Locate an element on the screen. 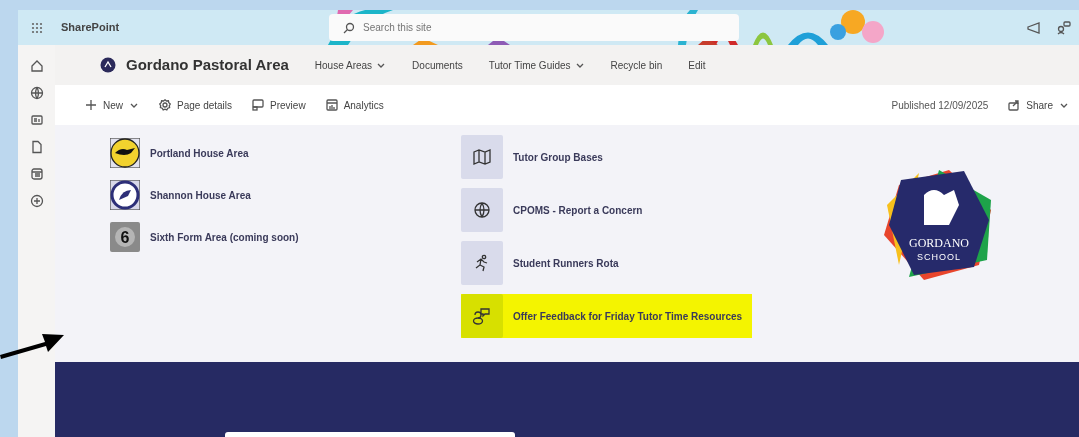 The image size is (1079, 437). nav-link: Edit is located at coordinates (697, 65).